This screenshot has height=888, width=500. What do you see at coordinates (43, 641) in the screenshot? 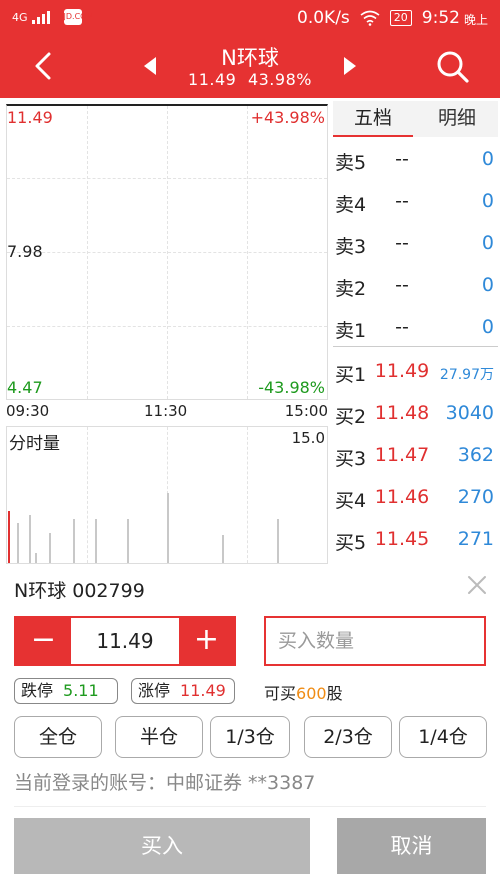
I see `price-decrease-button: −` at bounding box center [43, 641].